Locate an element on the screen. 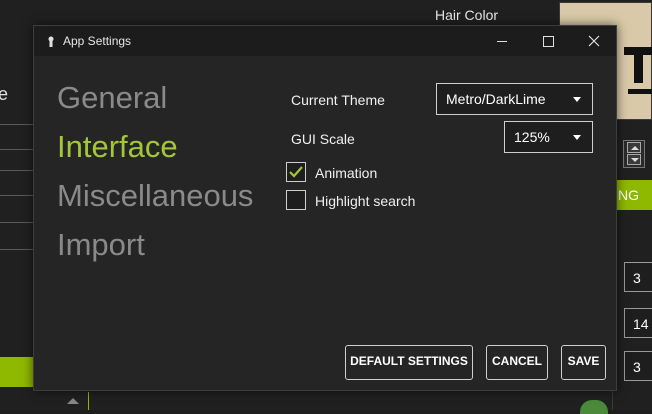 The image size is (652, 414). title-bar: App Settings is located at coordinates (325, 41).